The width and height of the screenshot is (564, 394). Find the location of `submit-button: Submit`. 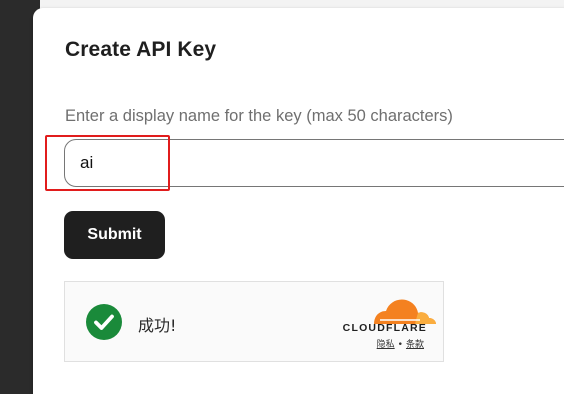

submit-button: Submit is located at coordinates (114, 235).